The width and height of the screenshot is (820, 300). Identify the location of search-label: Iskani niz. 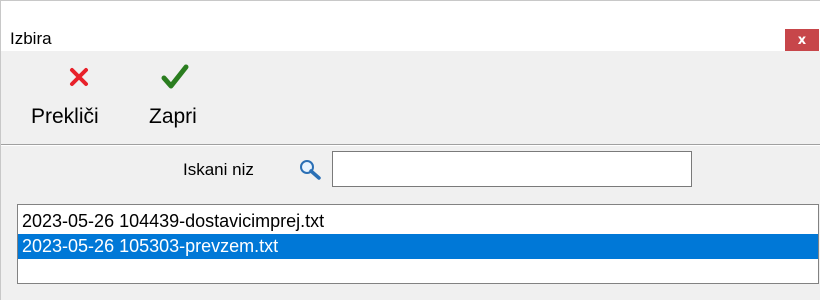
(218, 169).